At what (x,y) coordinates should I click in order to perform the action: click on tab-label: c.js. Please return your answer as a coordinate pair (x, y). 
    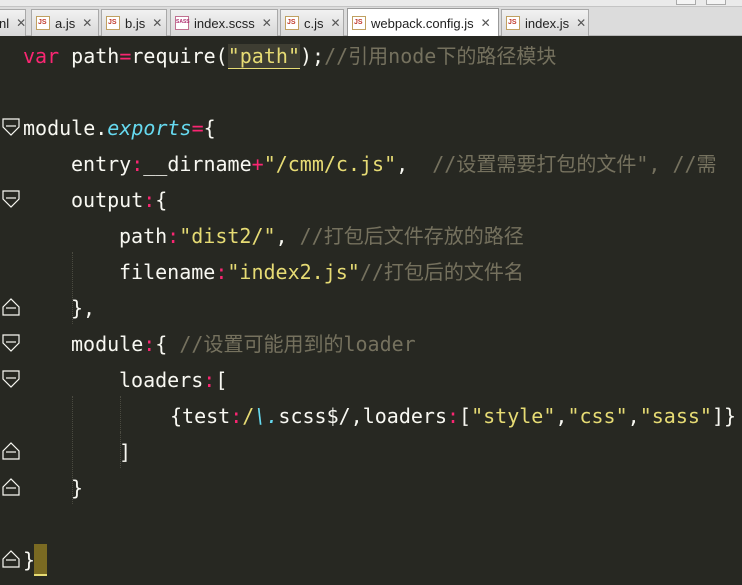
    Looking at the image, I should click on (314, 23).